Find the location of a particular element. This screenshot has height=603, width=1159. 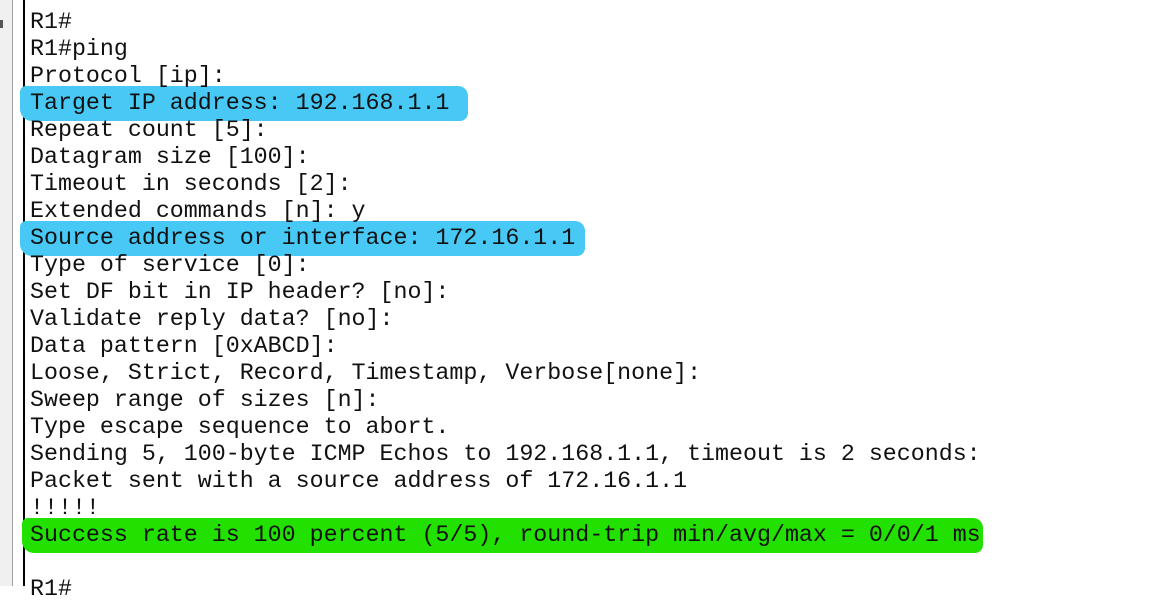

terminal-line: Protocol [ip]: is located at coordinates (128, 76).